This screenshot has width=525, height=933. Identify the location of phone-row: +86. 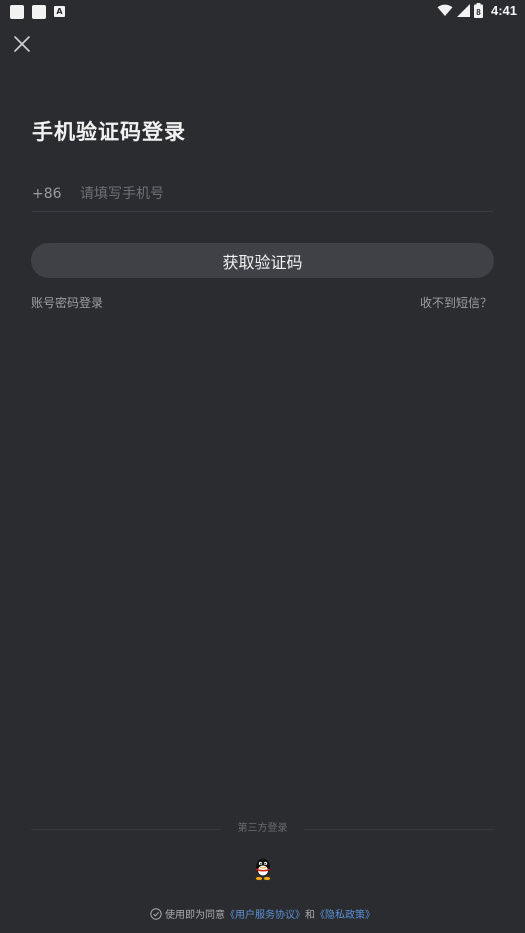
(262, 194).